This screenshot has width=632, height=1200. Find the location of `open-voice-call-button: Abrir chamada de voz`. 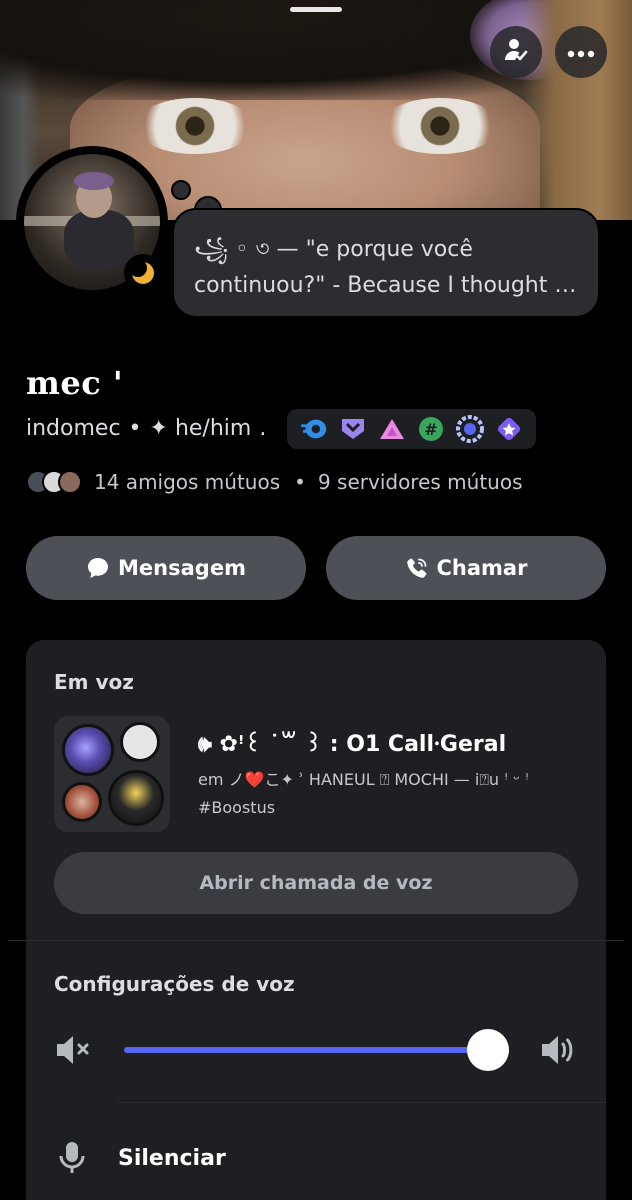

open-voice-call-button: Abrir chamada de voz is located at coordinates (316, 883).